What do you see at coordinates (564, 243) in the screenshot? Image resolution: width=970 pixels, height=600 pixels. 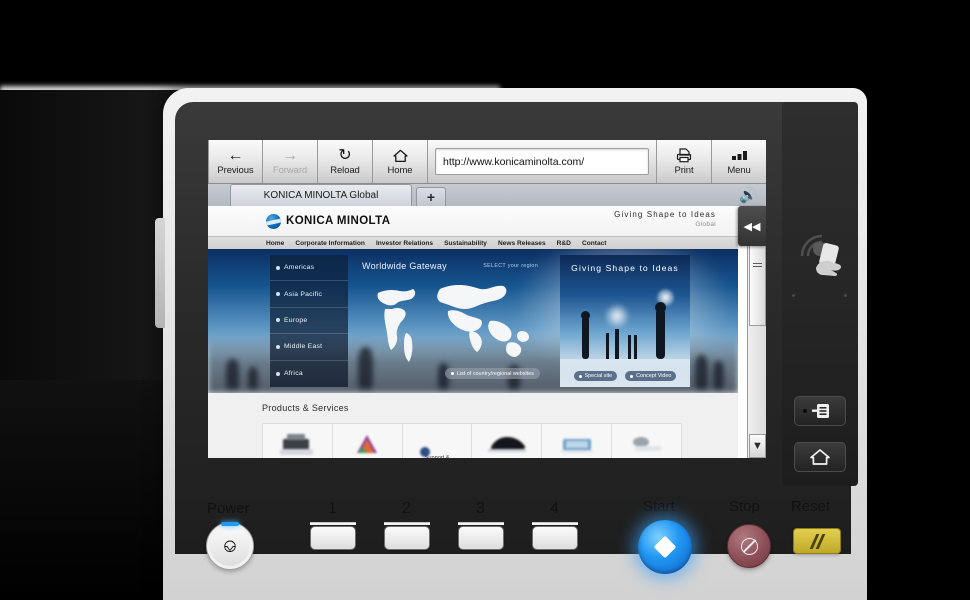 I see `nav-item-rd: R&D` at bounding box center [564, 243].